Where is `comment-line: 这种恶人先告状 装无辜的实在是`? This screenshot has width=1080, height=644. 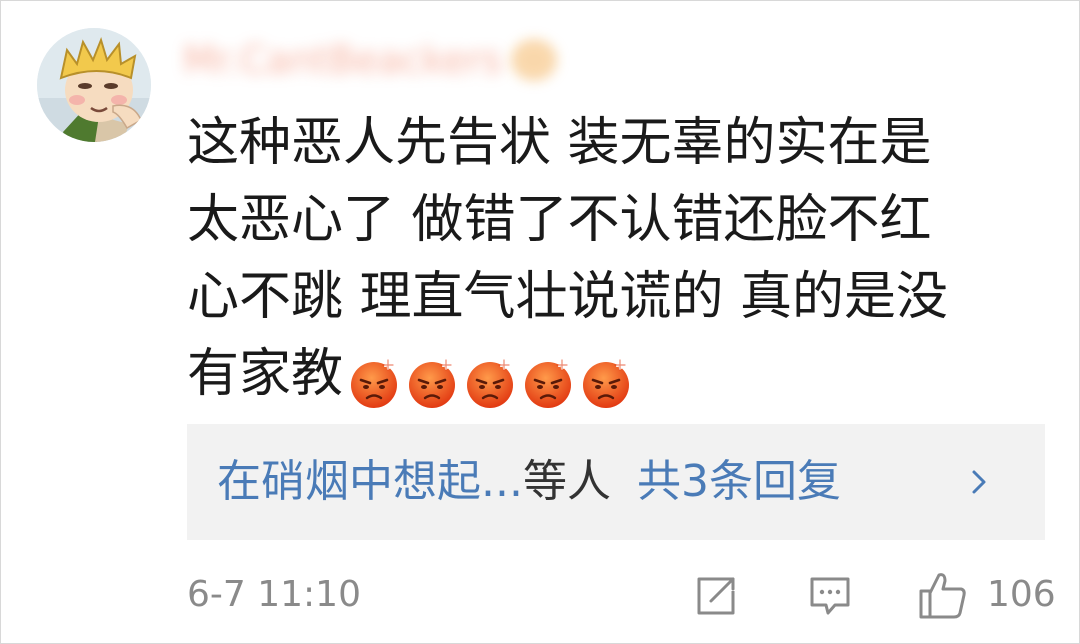
comment-line: 这种恶人先告状 装无辜的实在是 is located at coordinates (559, 143).